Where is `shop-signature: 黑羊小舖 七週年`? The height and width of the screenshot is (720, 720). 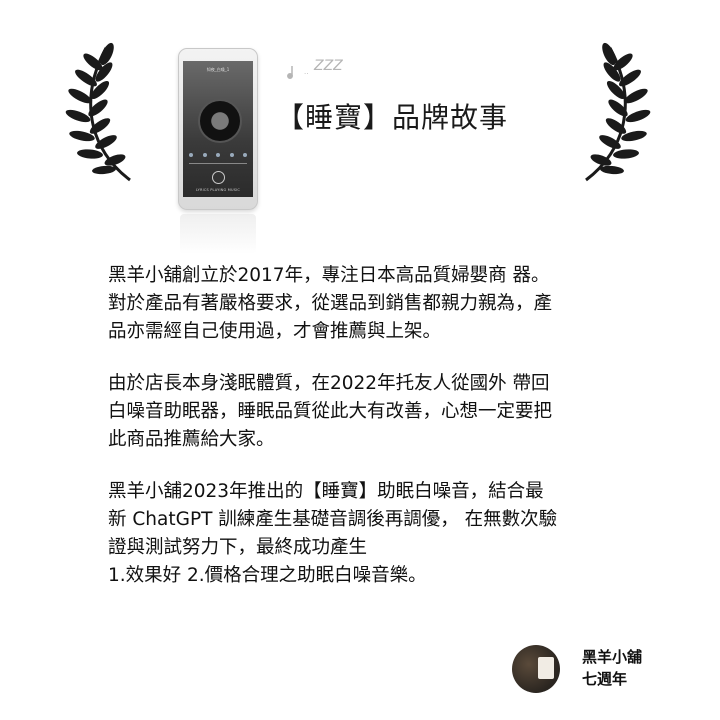 shop-signature: 黑羊小舖 七週年 is located at coordinates (612, 668).